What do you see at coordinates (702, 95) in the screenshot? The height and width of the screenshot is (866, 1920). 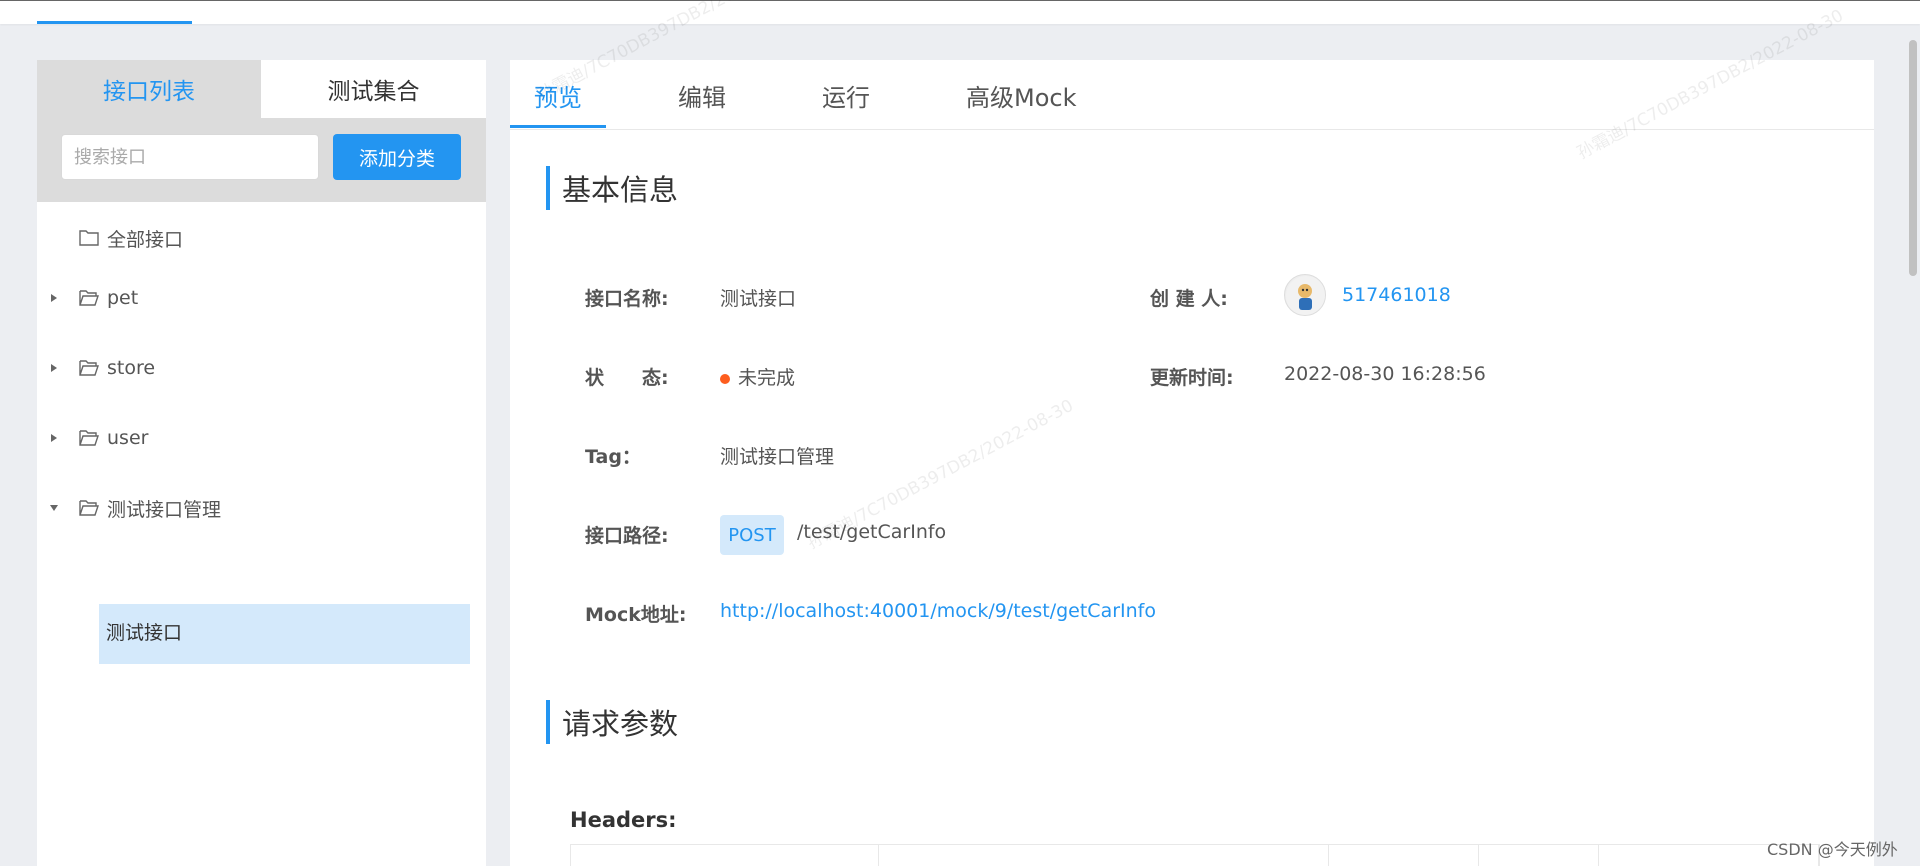 I see `tab-edit: 编辑` at bounding box center [702, 95].